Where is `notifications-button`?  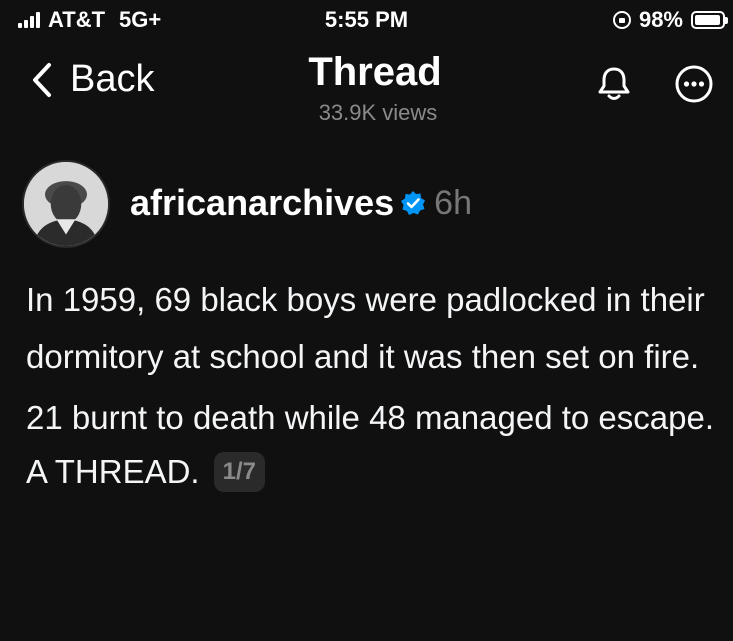 notifications-button is located at coordinates (614, 84).